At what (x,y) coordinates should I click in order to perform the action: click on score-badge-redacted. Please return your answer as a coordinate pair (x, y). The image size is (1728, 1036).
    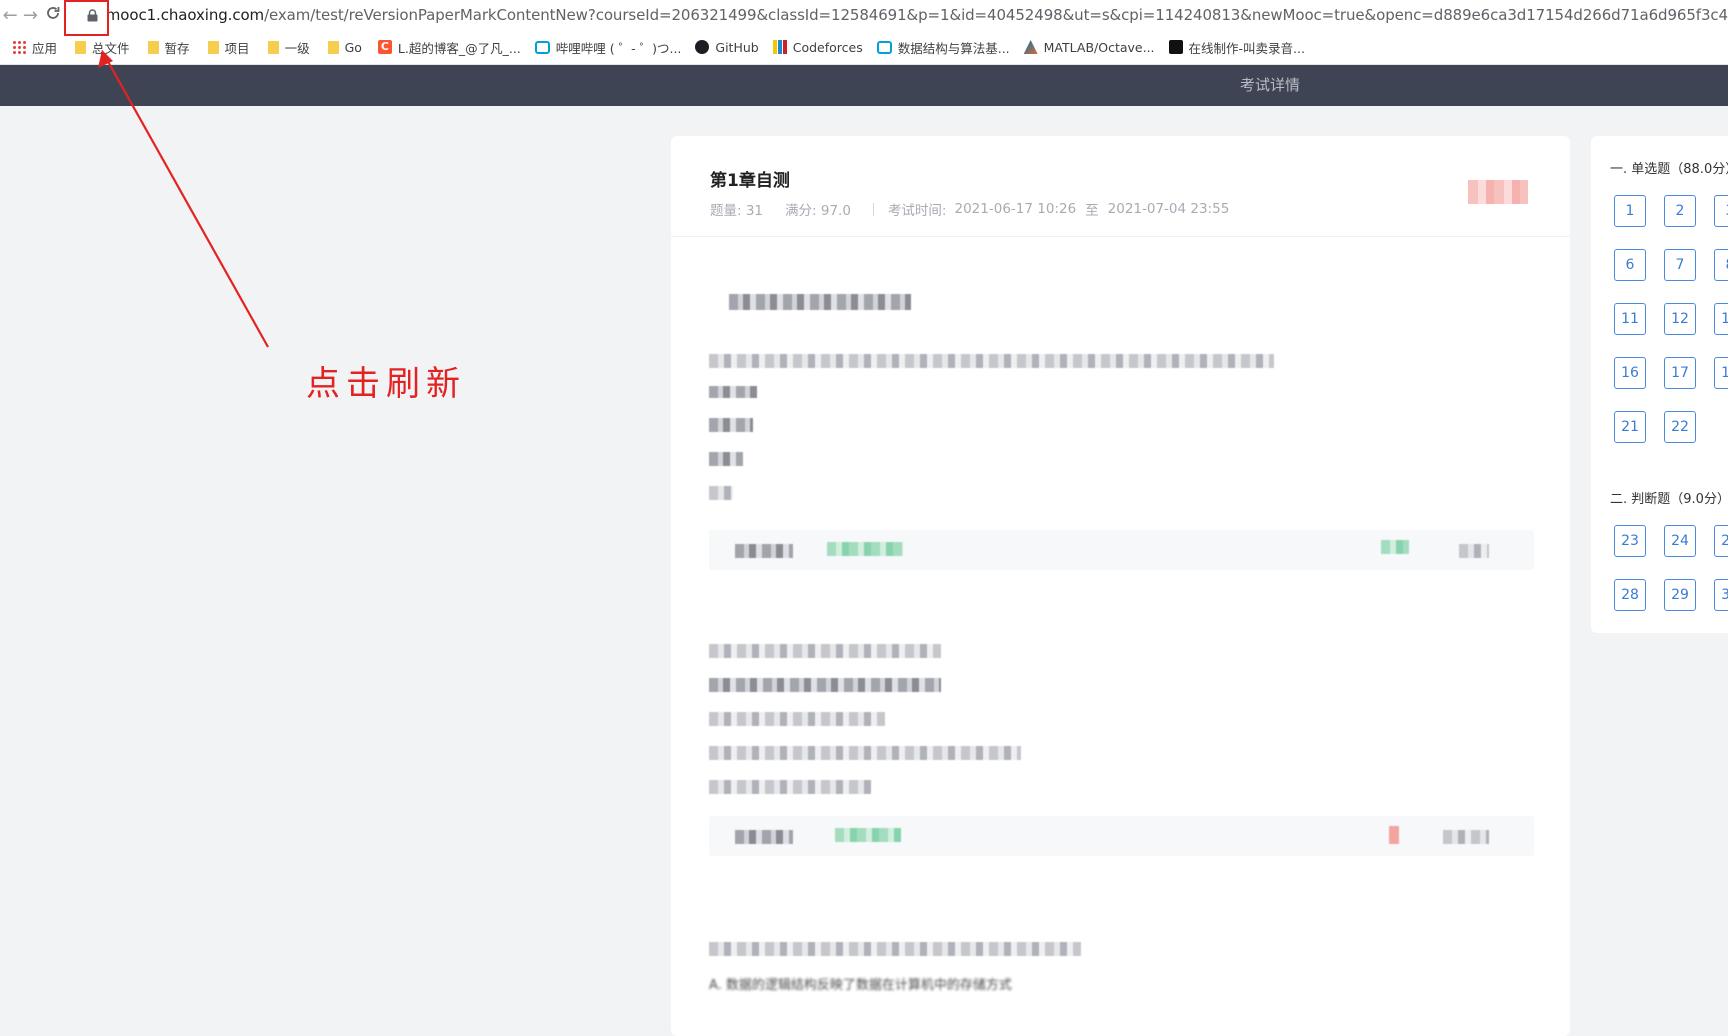
    Looking at the image, I should click on (1498, 192).